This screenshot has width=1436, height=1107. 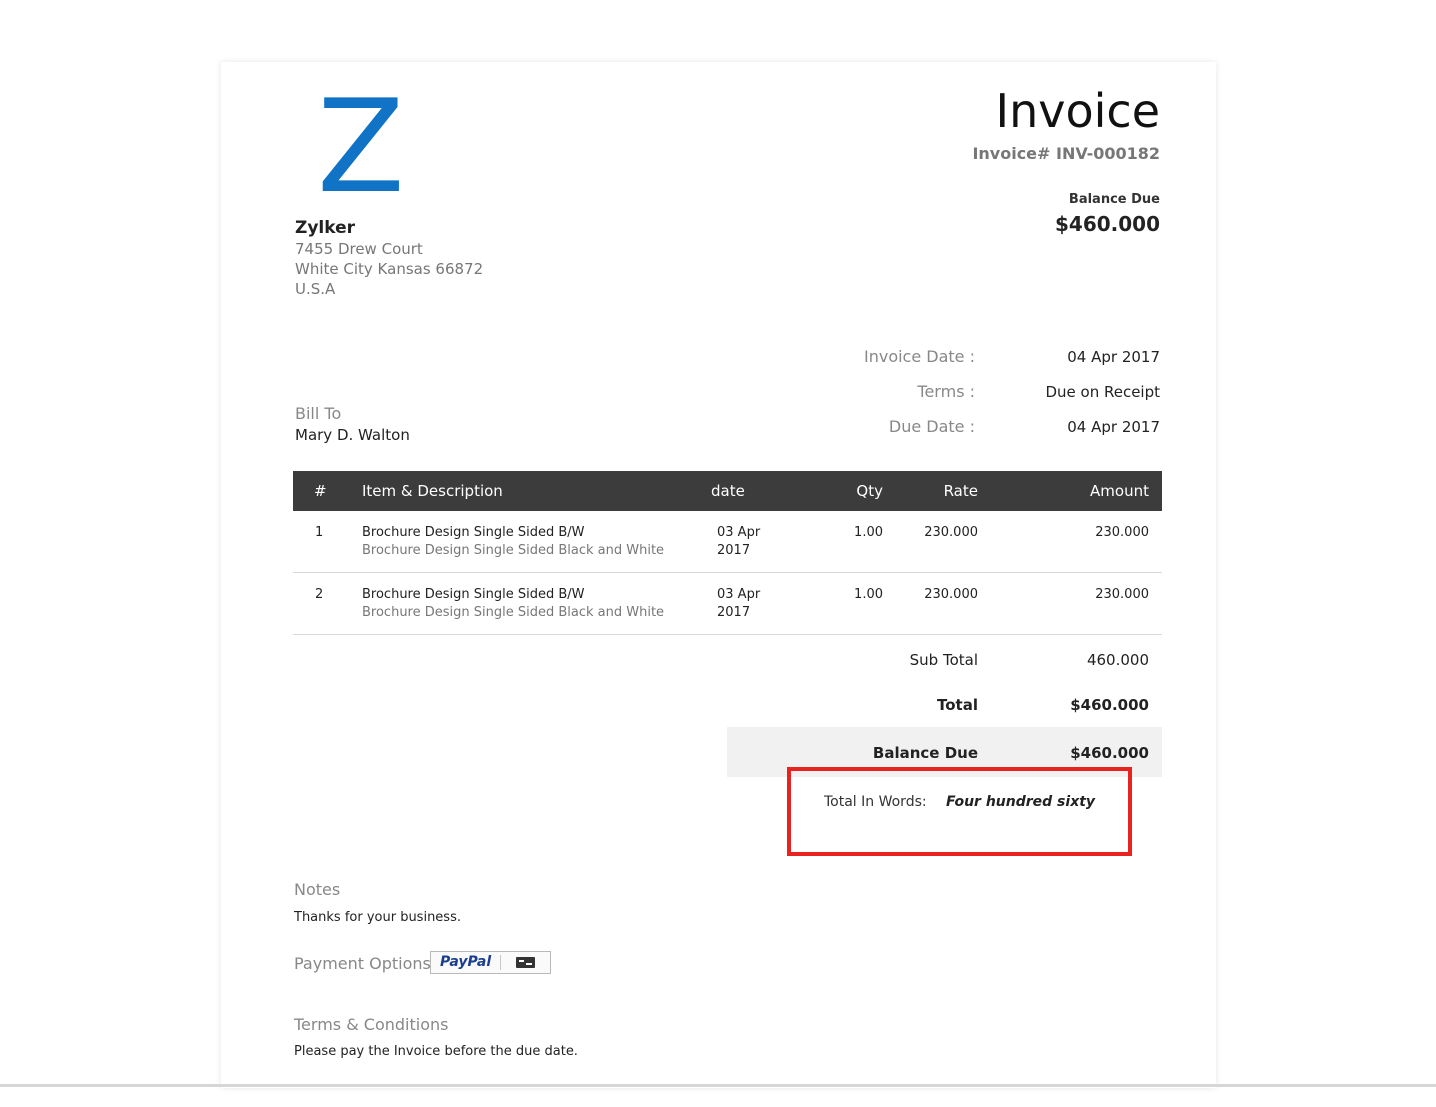 What do you see at coordinates (718, 1085) in the screenshot?
I see `page-bottom-divider` at bounding box center [718, 1085].